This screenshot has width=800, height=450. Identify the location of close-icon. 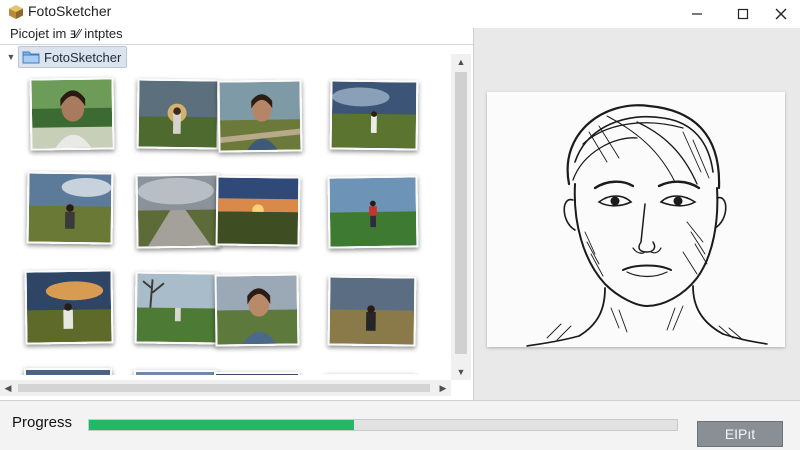
(781, 14).